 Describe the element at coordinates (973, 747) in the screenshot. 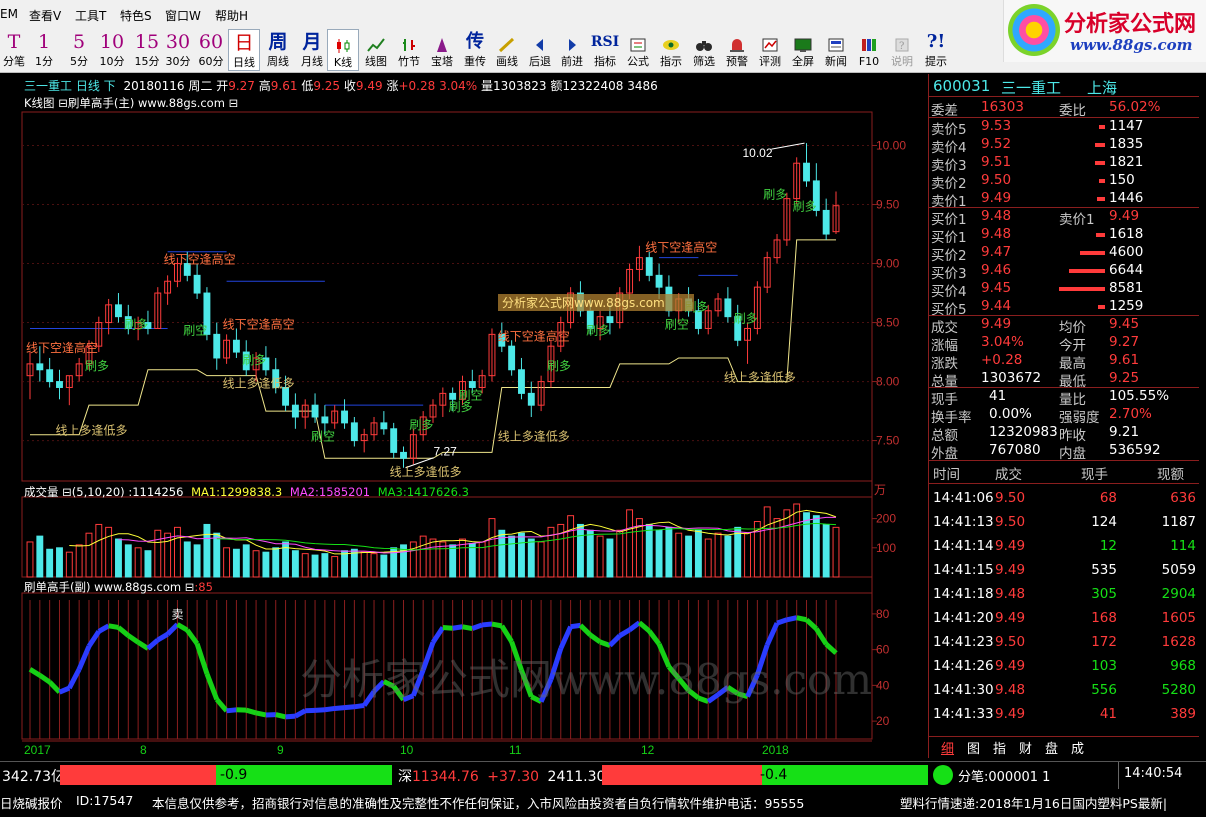

I see `panel-tab-1: 图` at that location.